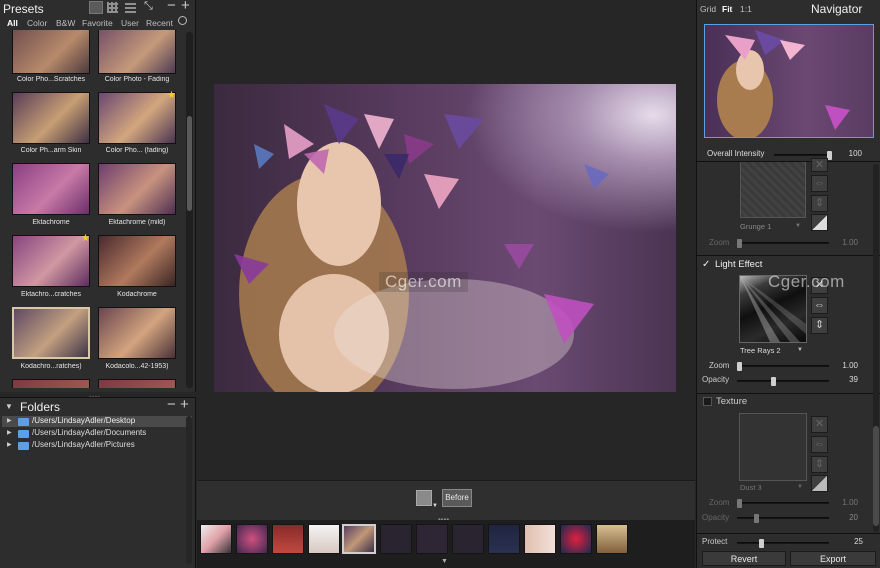 Image resolution: width=880 pixels, height=568 pixels. Describe the element at coordinates (707, 401) in the screenshot. I see `texture-checkbox` at that location.